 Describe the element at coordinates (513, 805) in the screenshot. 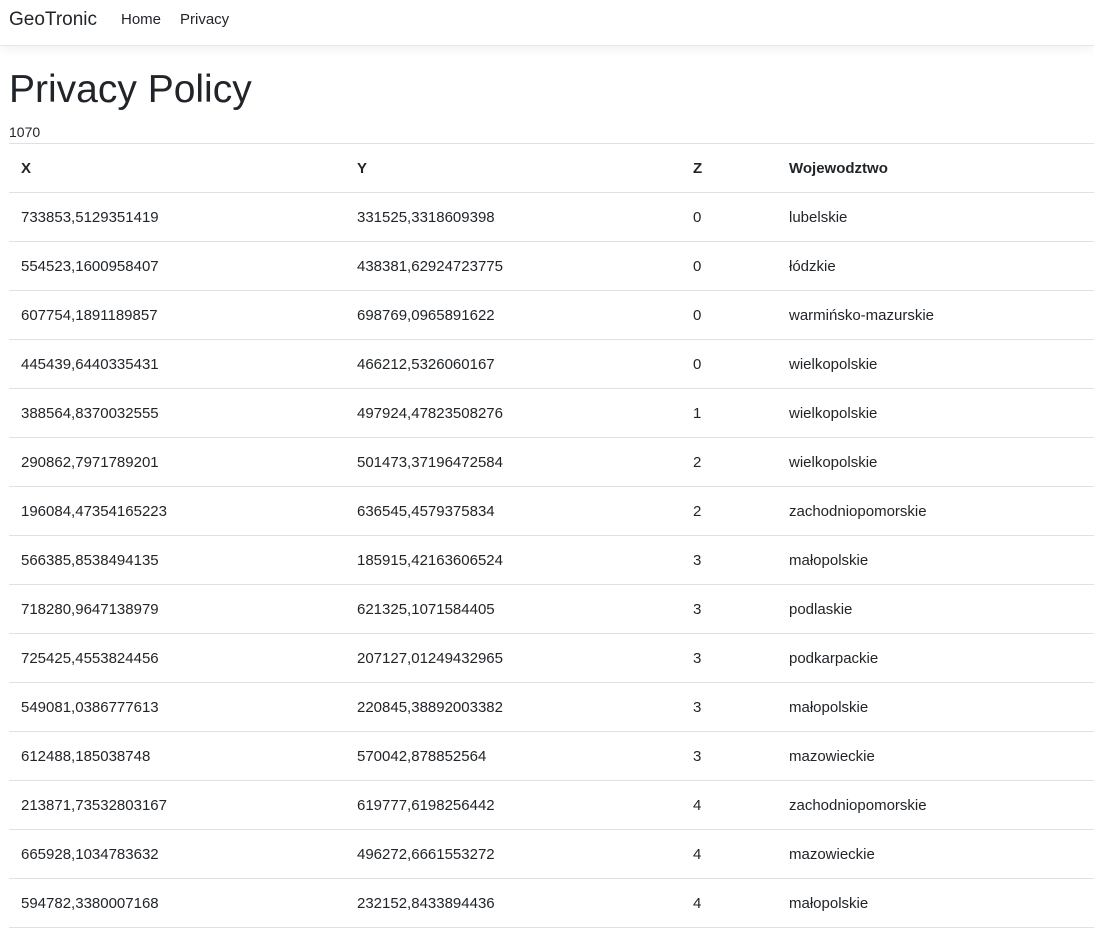

I see `cell-y: 619777,6198256442` at that location.